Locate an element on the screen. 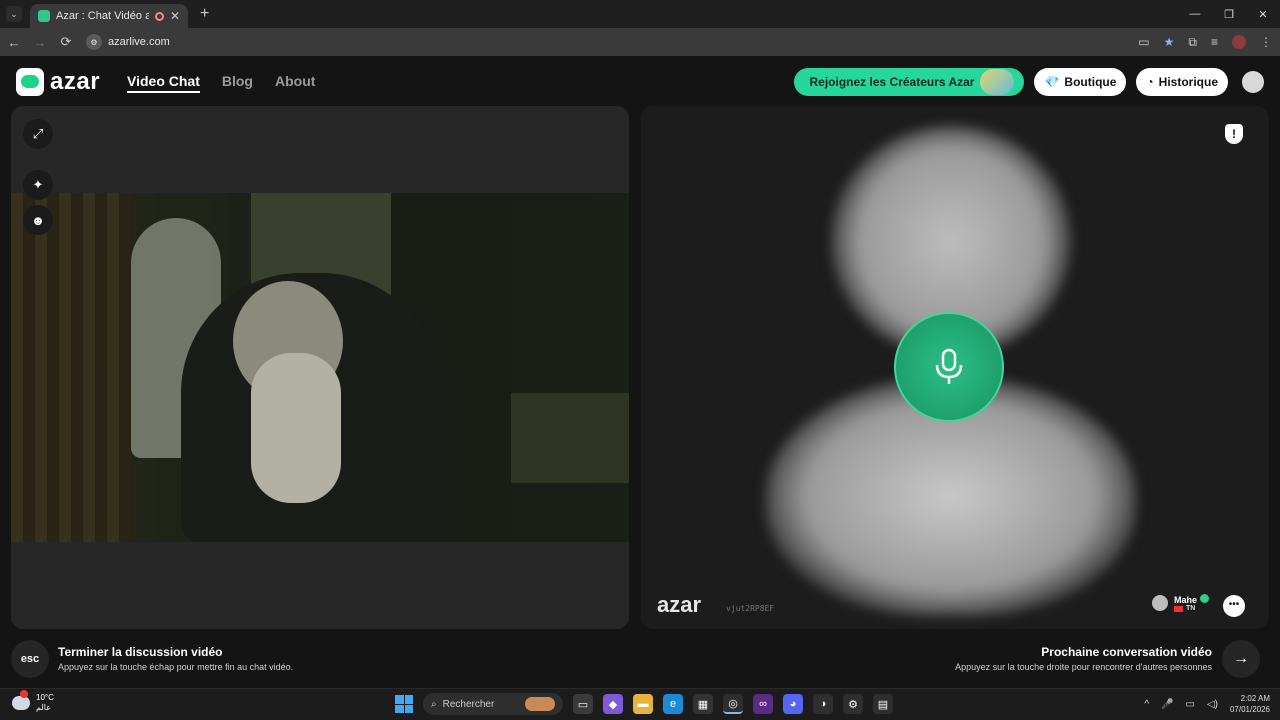 The width and height of the screenshot is (1280, 720). weather-sub: عالم is located at coordinates (43, 707).